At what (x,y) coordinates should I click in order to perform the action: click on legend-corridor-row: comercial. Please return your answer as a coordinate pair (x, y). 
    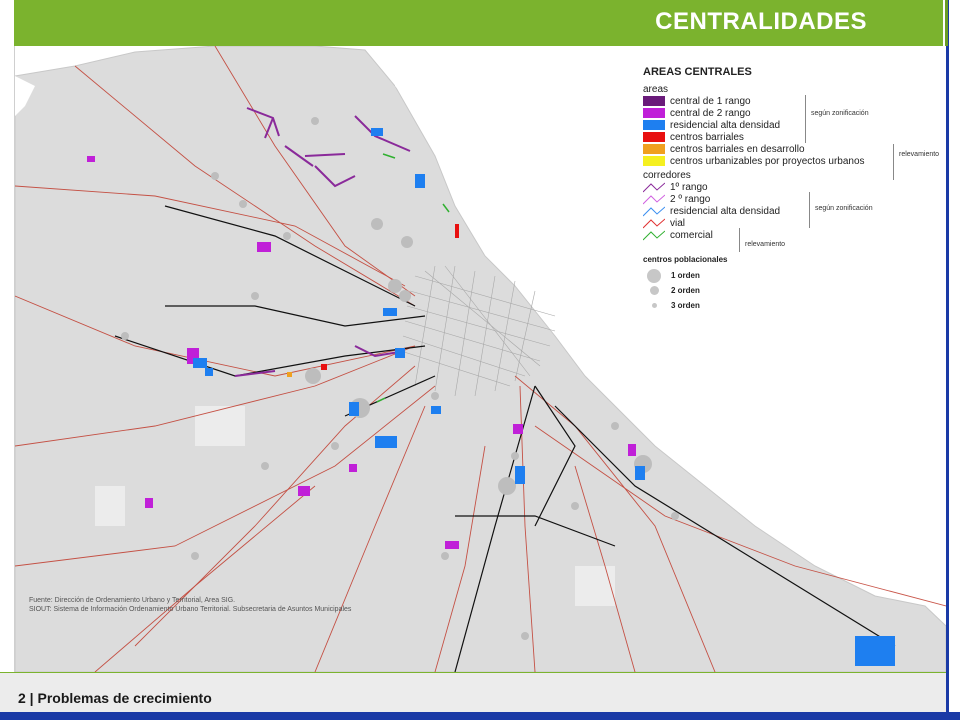
    Looking at the image, I should click on (754, 235).